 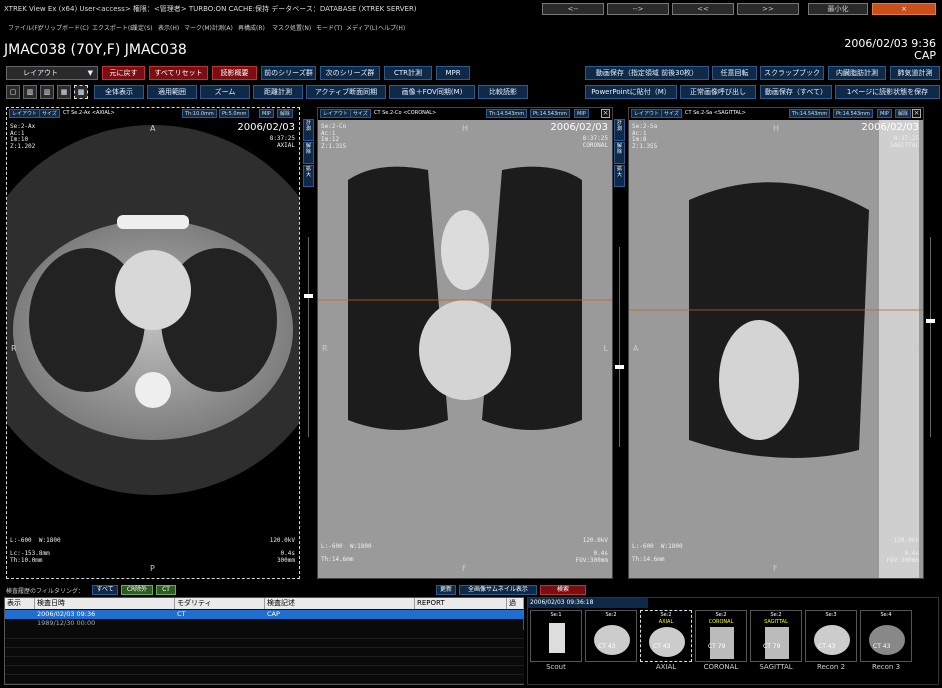 What do you see at coordinates (137, 590) in the screenshot?
I see `filter-cr-exclude-button: CR除外` at bounding box center [137, 590].